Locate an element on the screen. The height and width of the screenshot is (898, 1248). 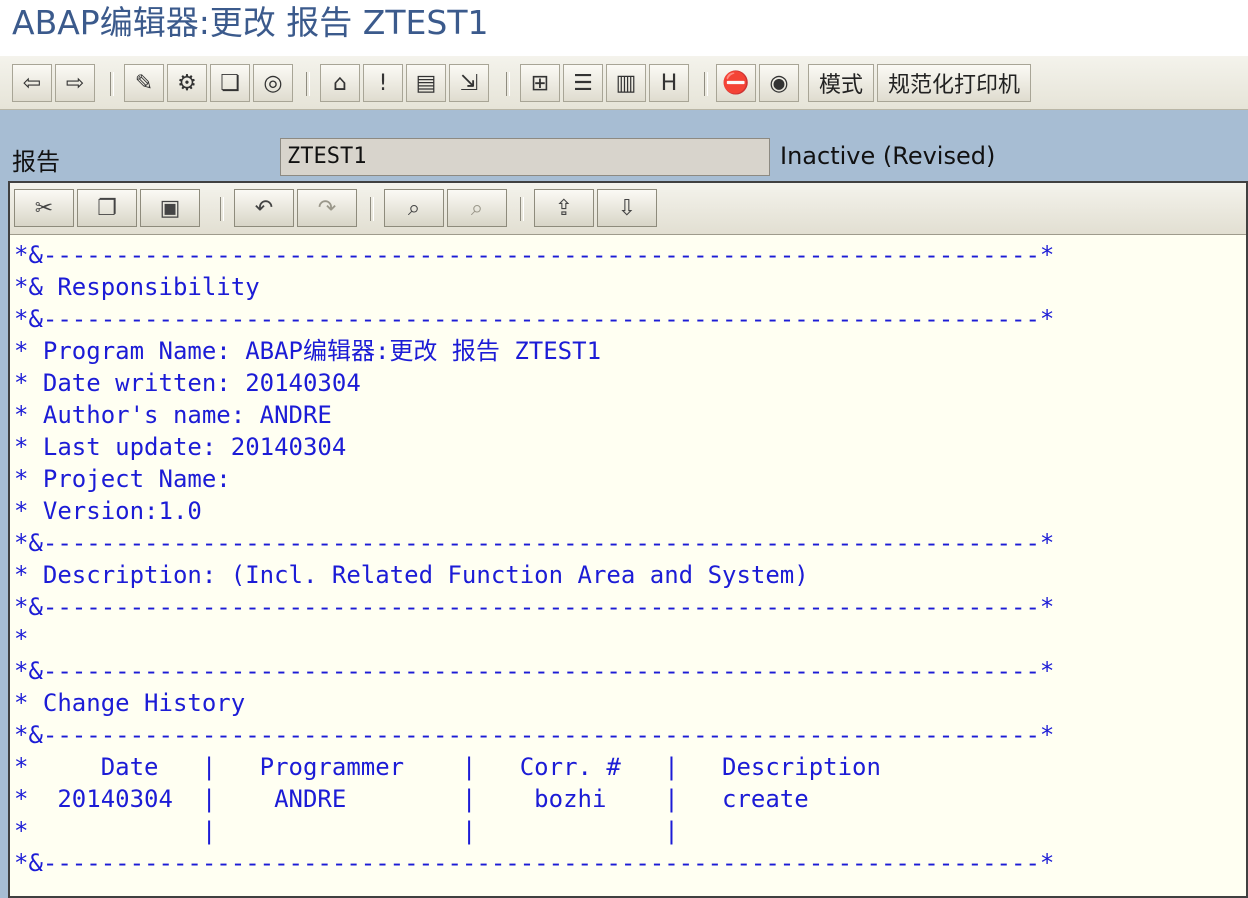
display-object-button: ▥ is located at coordinates (626, 83).